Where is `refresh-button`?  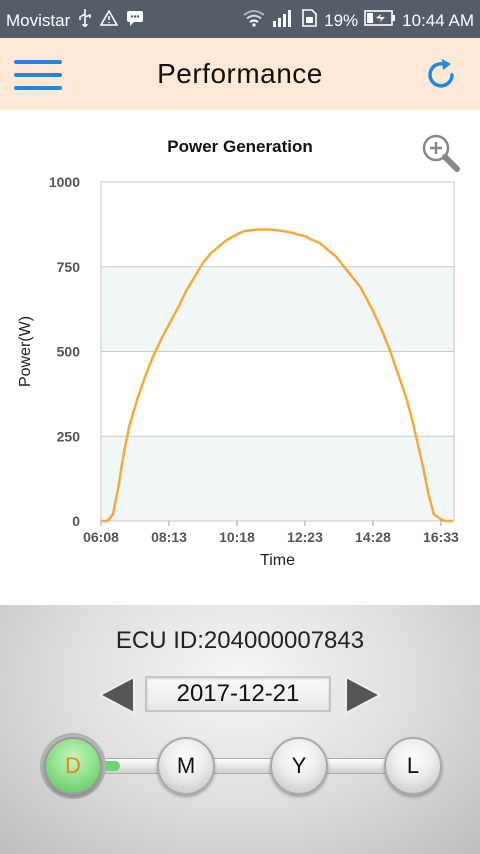
refresh-button is located at coordinates (441, 75).